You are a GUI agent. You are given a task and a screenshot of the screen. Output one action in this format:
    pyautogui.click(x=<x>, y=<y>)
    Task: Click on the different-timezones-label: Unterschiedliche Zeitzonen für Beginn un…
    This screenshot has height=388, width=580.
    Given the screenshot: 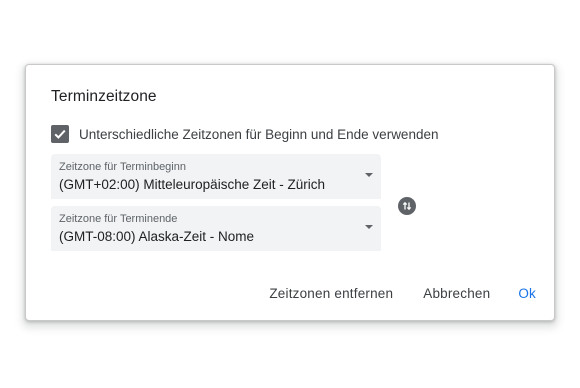 What is the action you would take?
    pyautogui.click(x=259, y=134)
    